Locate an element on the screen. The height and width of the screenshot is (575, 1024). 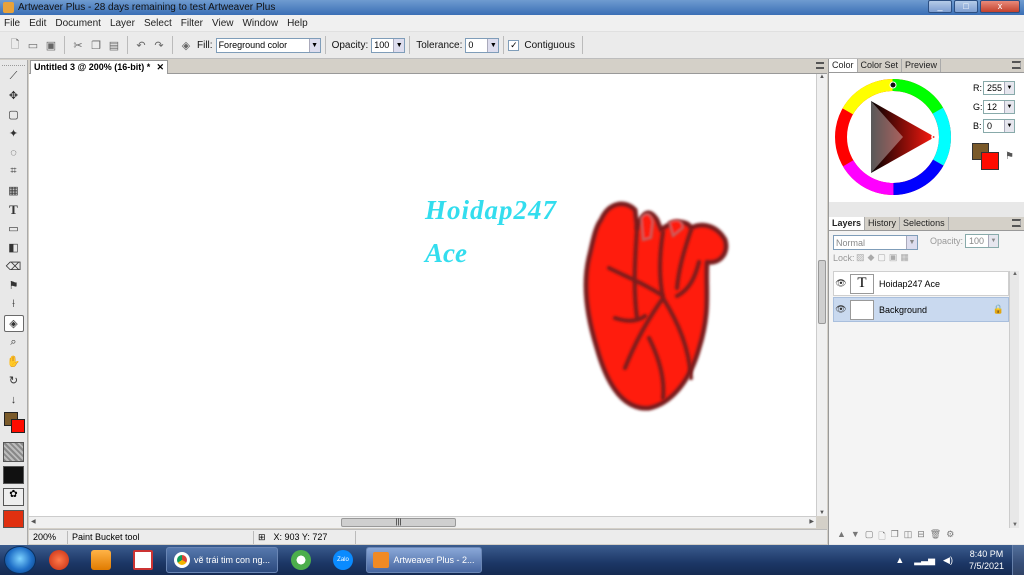
blend-mode-select: Normal ▼ is located at coordinates (875, 242).